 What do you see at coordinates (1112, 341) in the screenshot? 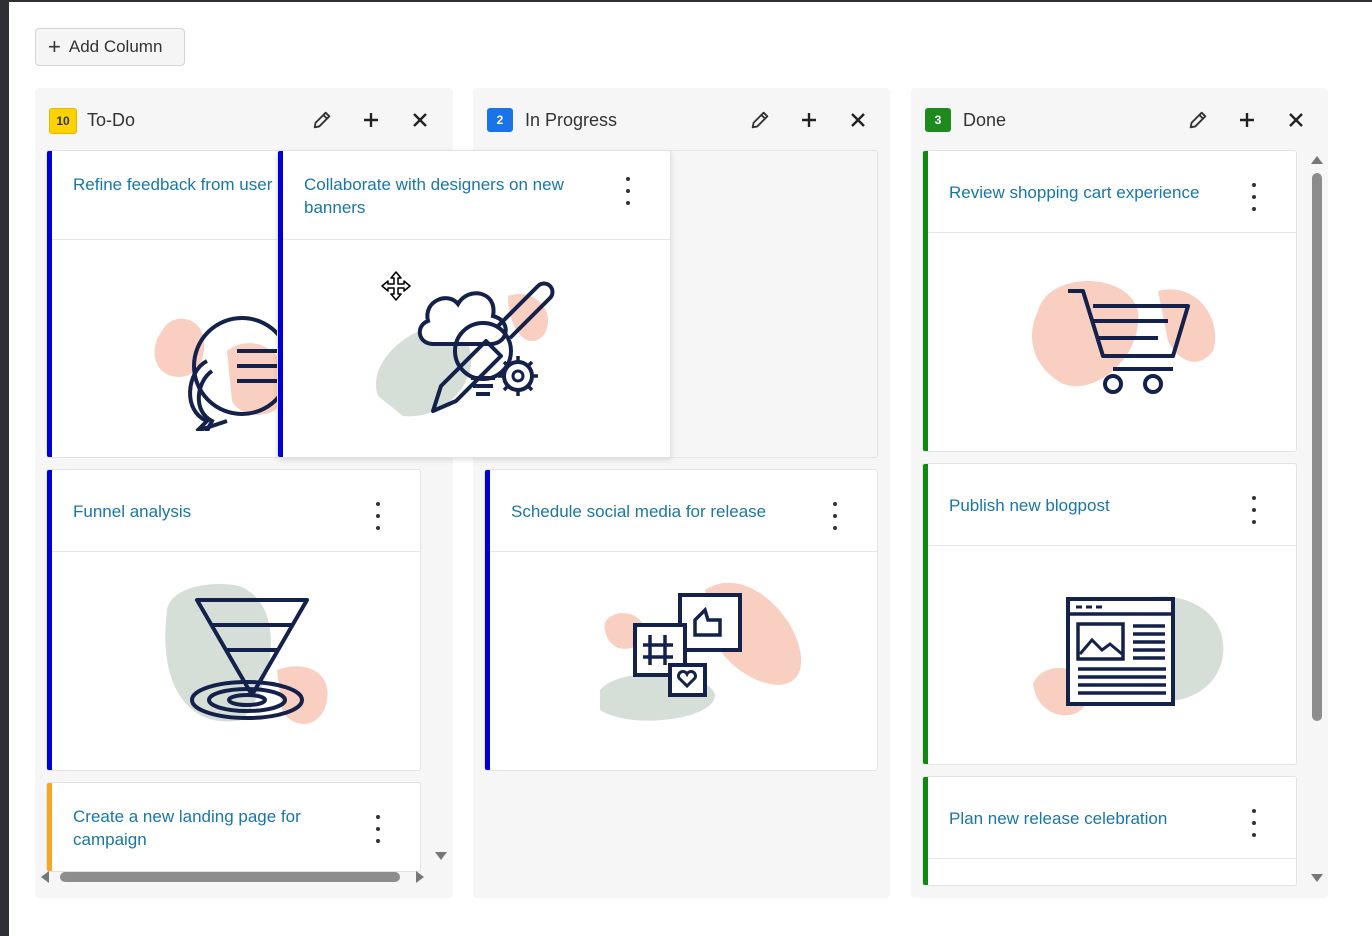
I see `shopping-cart-icon` at bounding box center [1112, 341].